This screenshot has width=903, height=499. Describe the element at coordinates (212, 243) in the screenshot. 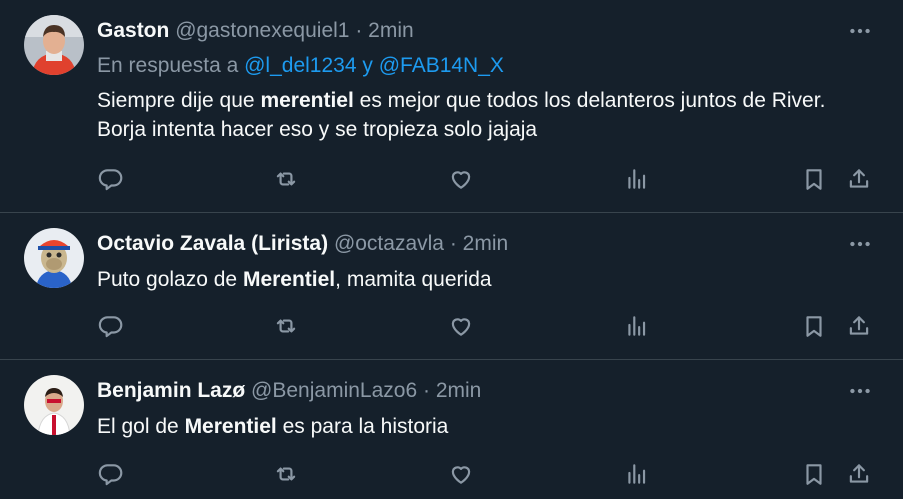

I see `display-name: Octavio Zavala (Lirista)` at that location.